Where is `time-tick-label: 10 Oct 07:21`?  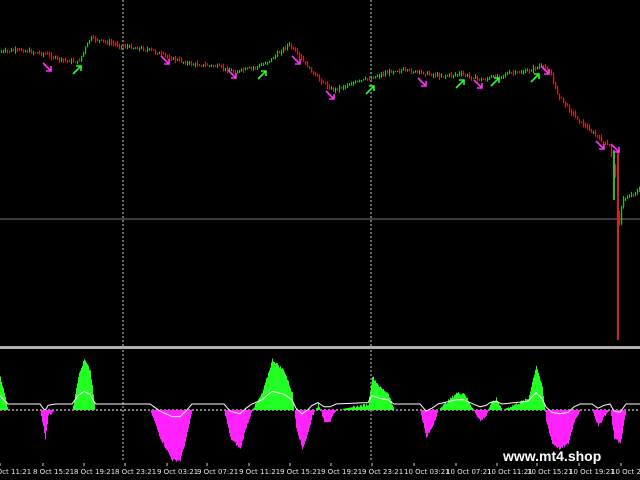 time-tick-label: 10 Oct 07:21 is located at coordinates (469, 472).